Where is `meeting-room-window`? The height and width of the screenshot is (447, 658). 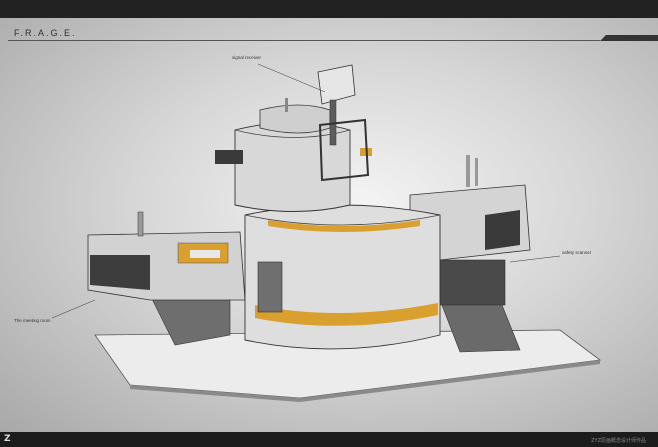
meeting-room-window is located at coordinates (120, 272).